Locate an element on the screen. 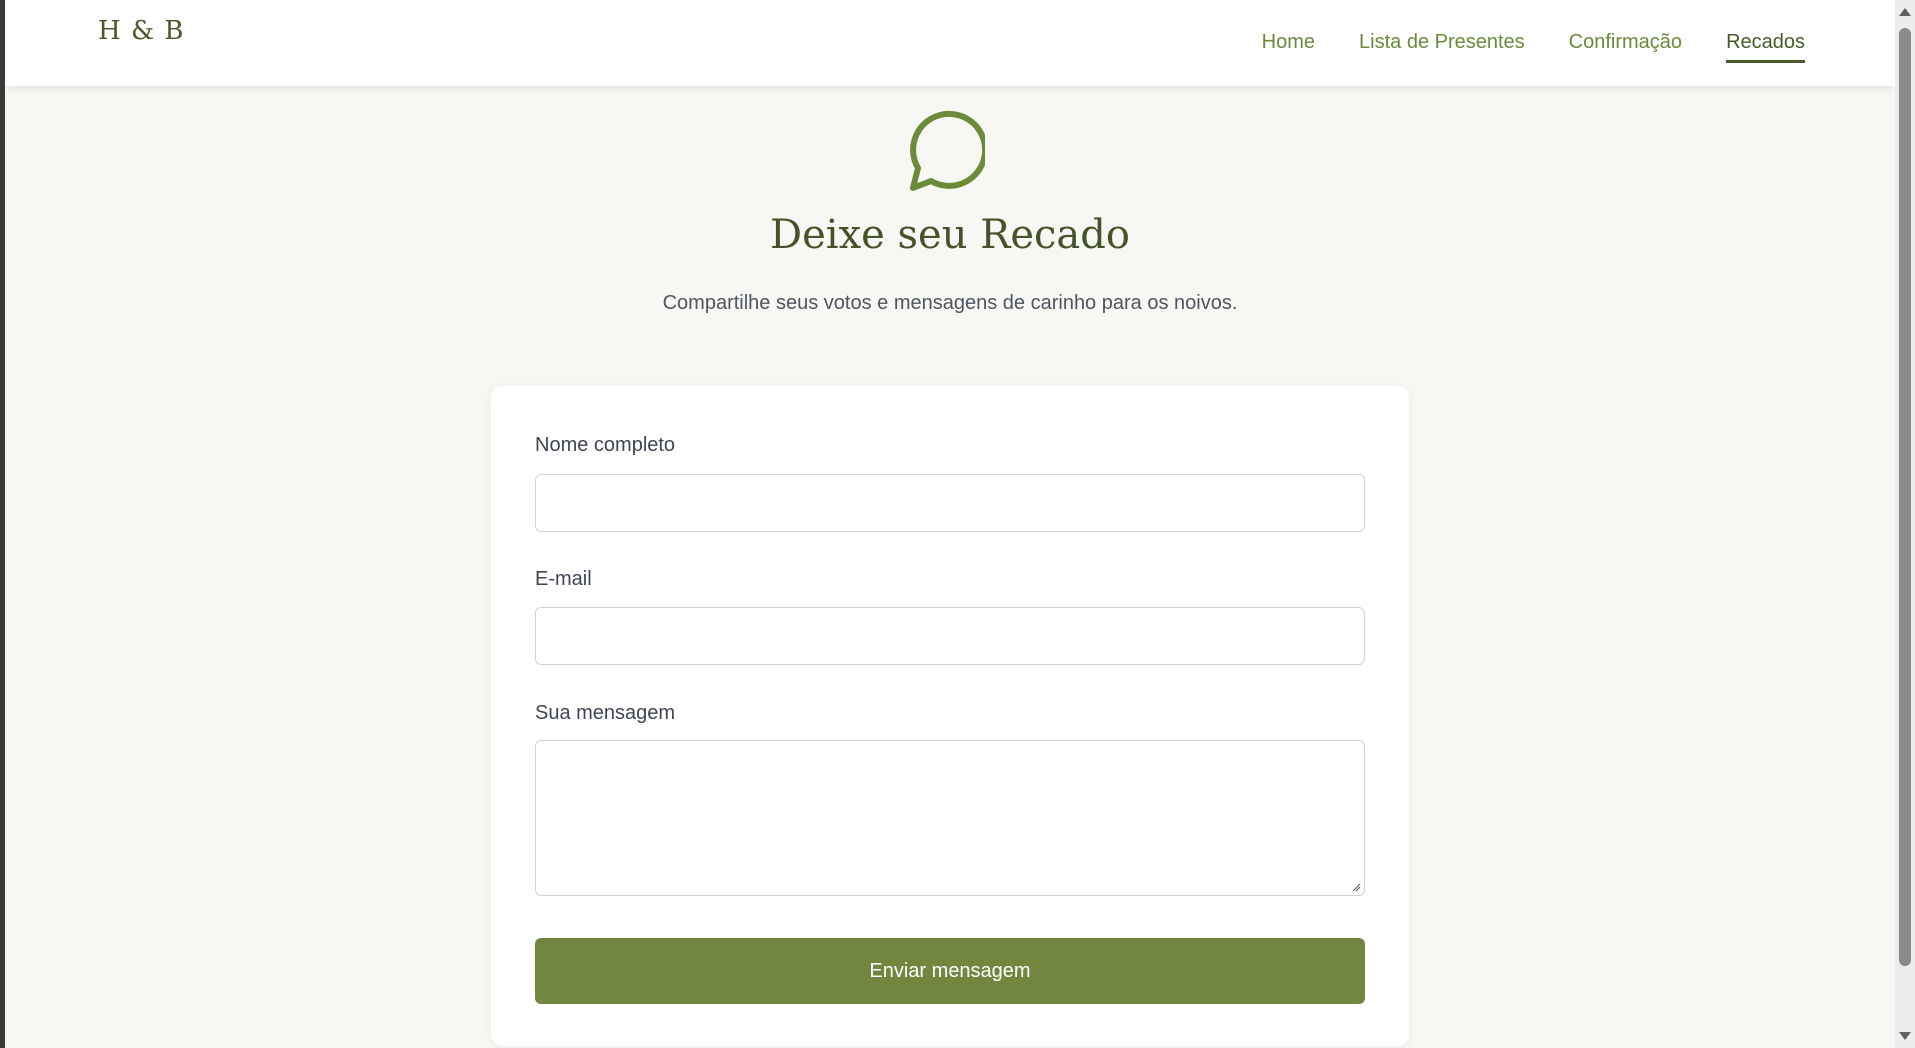 The width and height of the screenshot is (1915, 1048). site-logo: H & B is located at coordinates (141, 31).